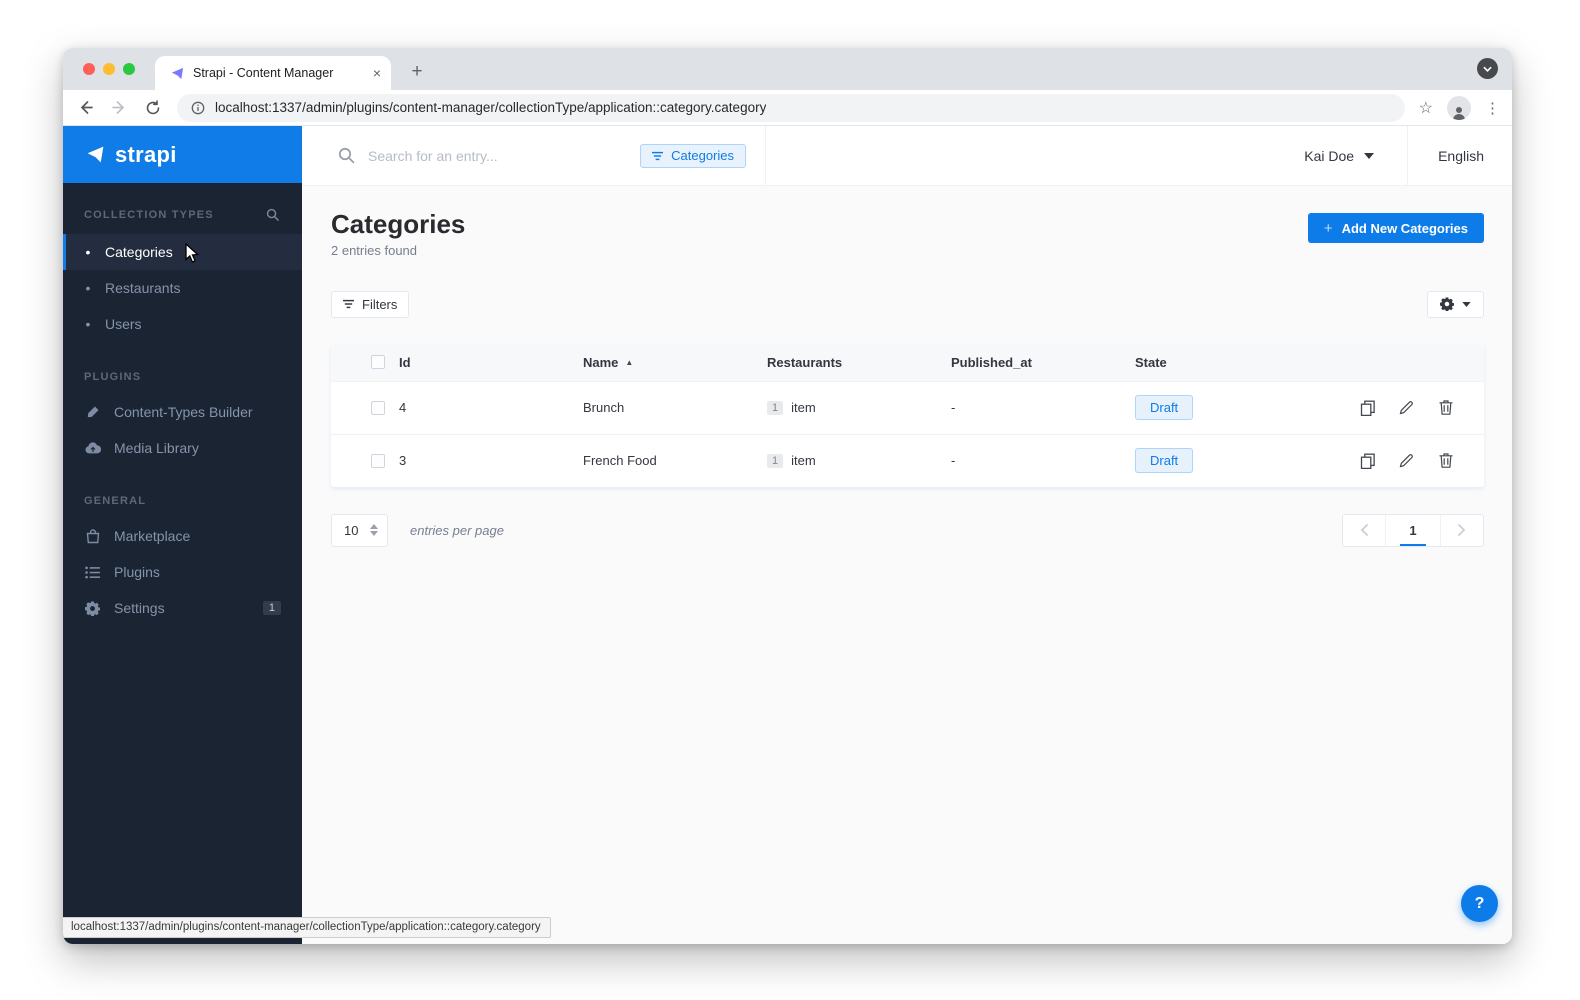 This screenshot has height=1000, width=1580. Describe the element at coordinates (156, 448) in the screenshot. I see `sidebar-item-label: Media Library` at that location.